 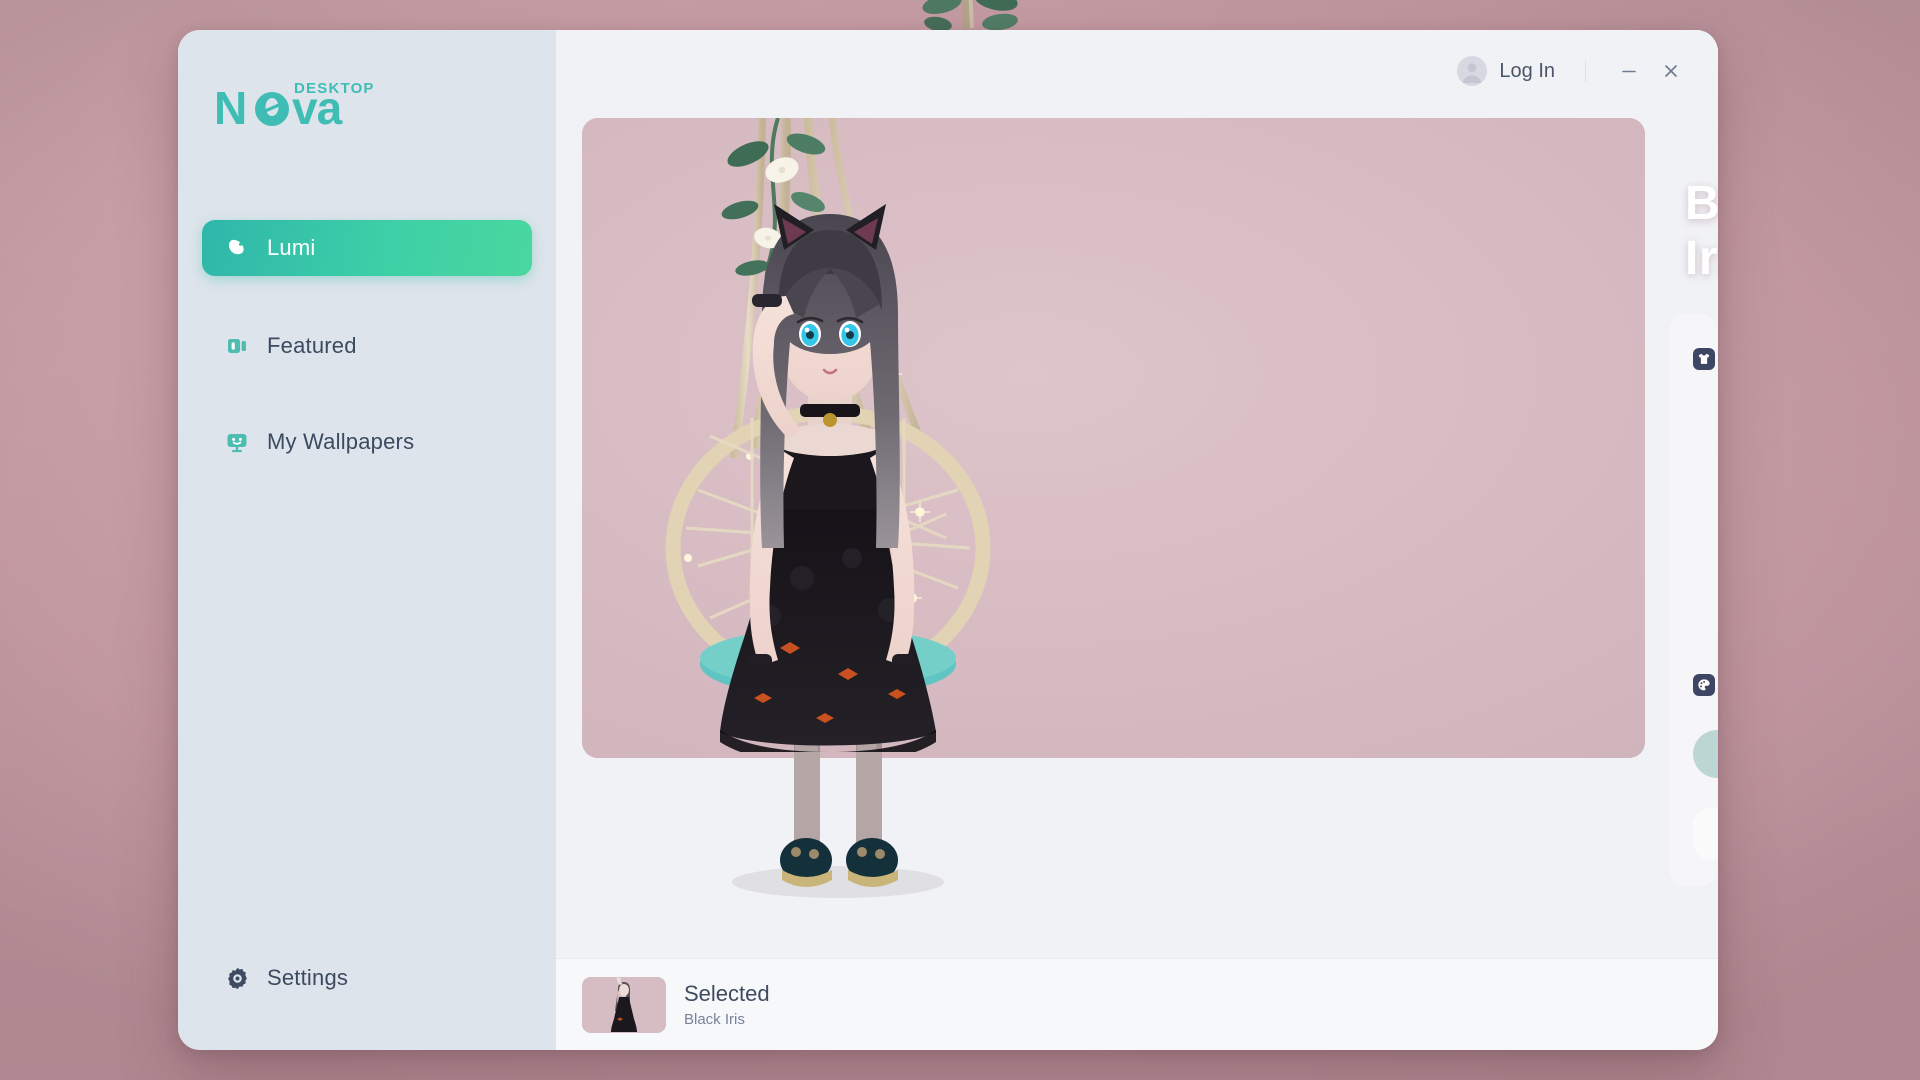 I want to click on swatch-mint, so click(x=1705, y=754).